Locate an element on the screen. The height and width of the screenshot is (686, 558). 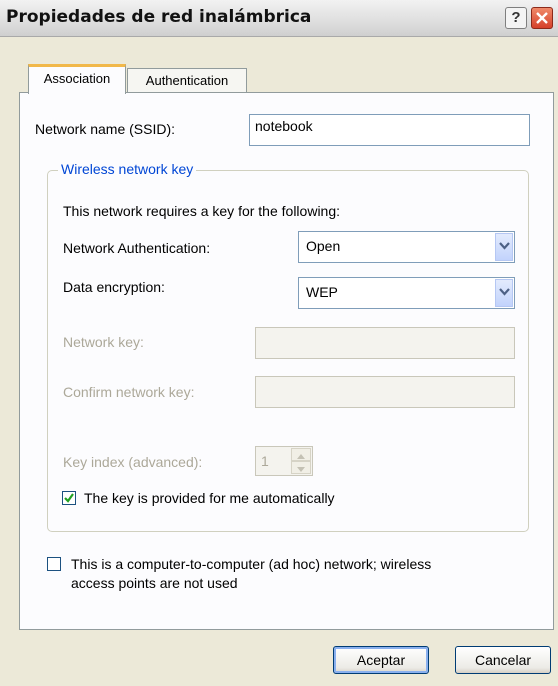
help-icon: ? is located at coordinates (516, 17).